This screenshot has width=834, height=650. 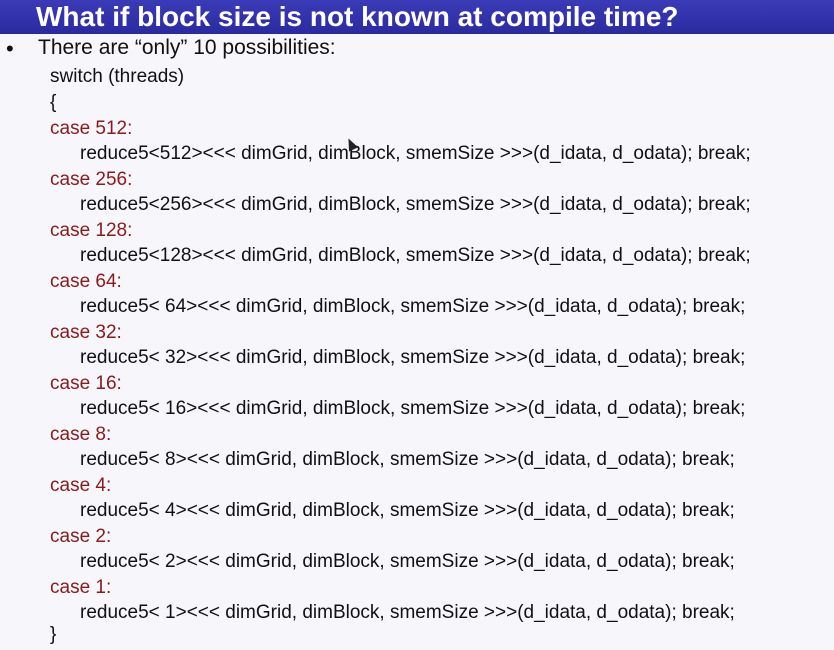 I want to click on case-label: case 4:, so click(x=81, y=485).